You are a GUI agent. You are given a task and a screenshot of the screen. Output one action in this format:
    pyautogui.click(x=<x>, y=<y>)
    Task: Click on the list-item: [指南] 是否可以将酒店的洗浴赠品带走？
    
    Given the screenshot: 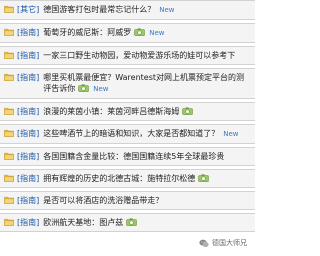 What is the action you would take?
    pyautogui.click(x=127, y=200)
    